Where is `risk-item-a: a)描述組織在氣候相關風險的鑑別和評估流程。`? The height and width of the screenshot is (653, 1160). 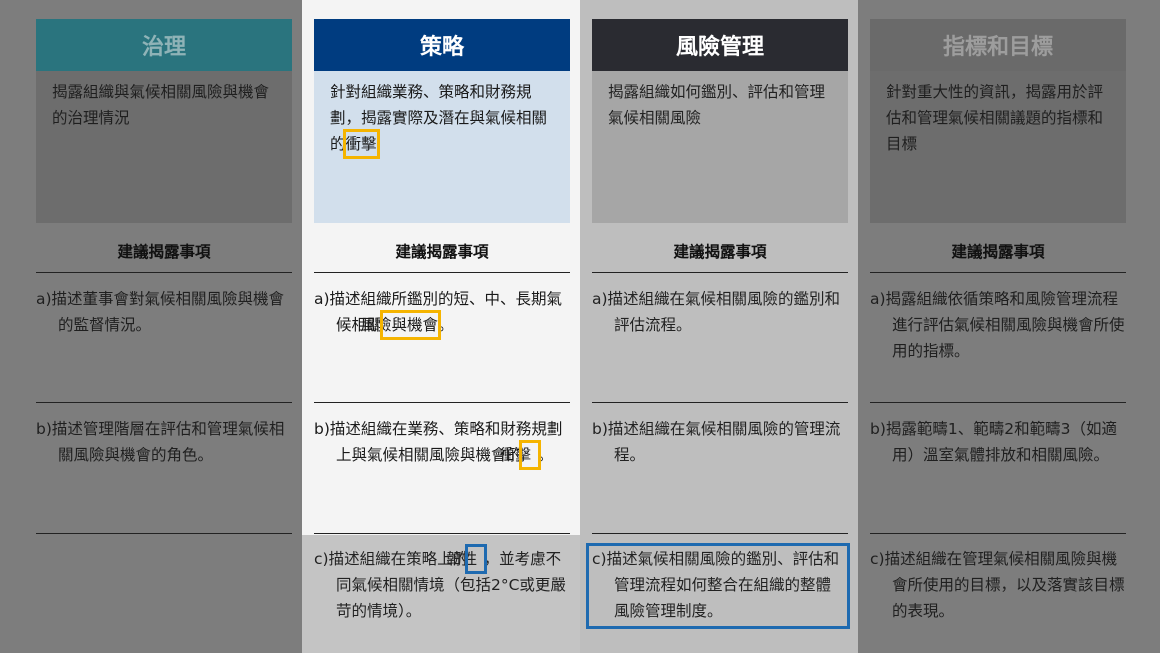
risk-item-a: a)描述組織在氣候相關風險的鑑別和評估流程。 is located at coordinates (720, 312).